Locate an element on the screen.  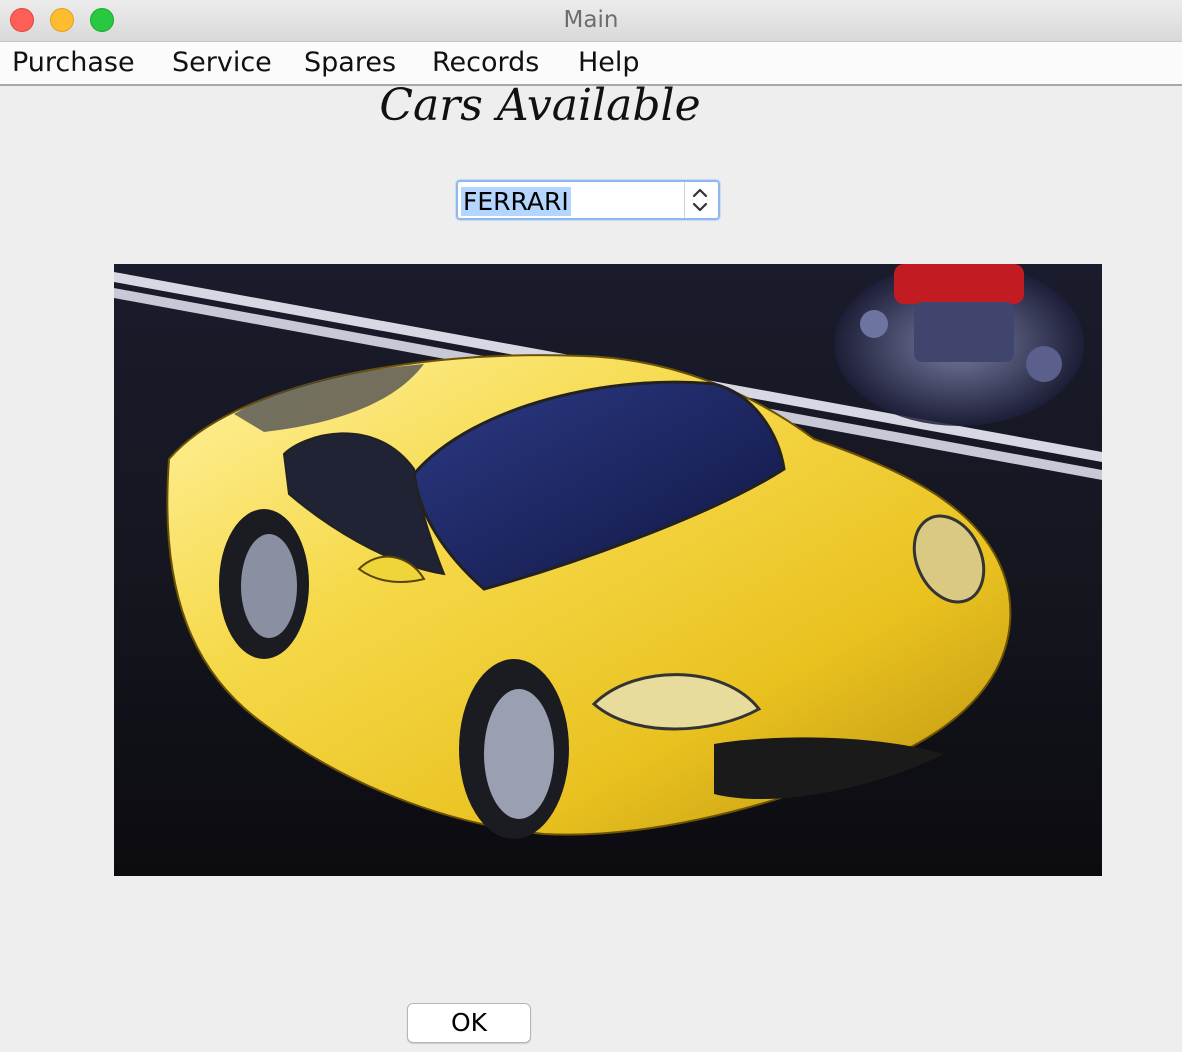
engine-inset is located at coordinates (959, 345).